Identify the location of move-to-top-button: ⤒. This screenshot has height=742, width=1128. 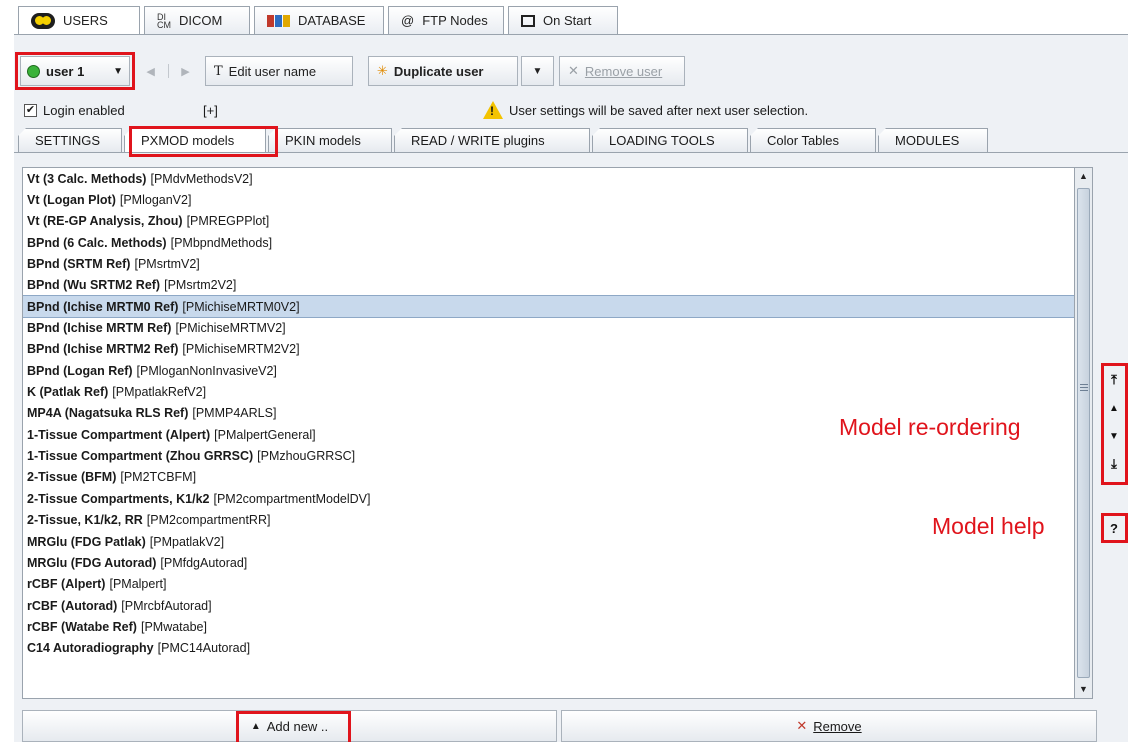
(1114, 380).